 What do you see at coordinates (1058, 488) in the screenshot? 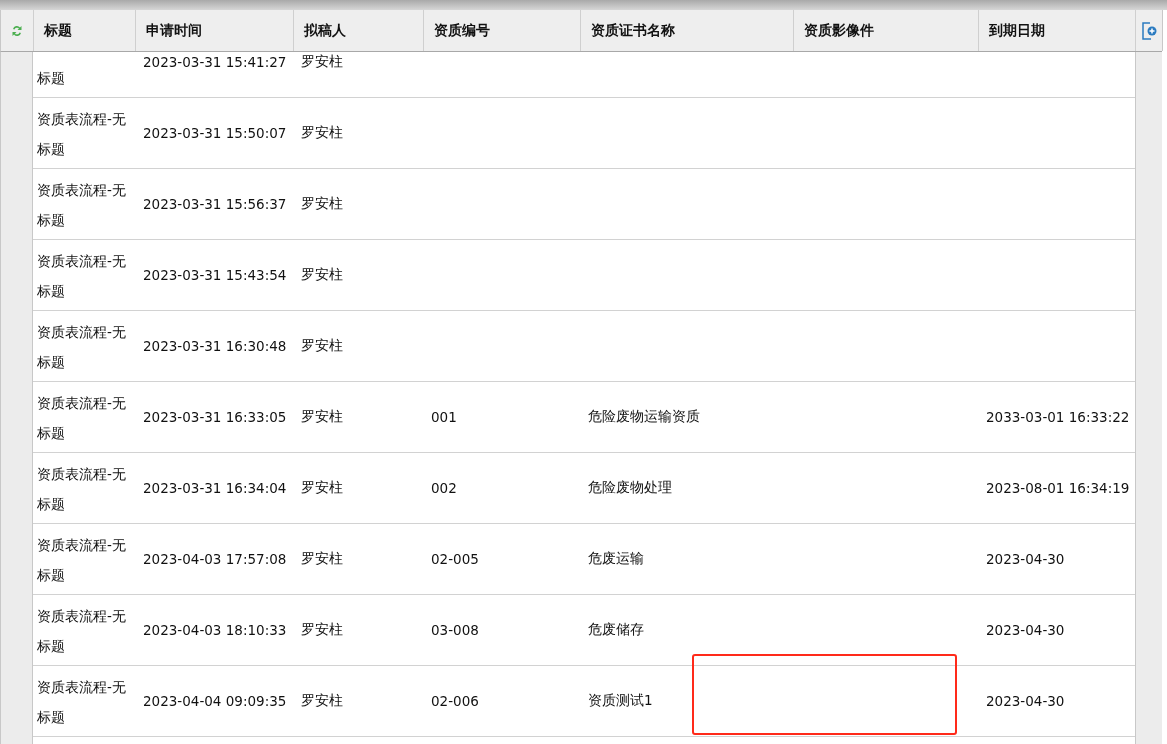
I see `expiry-date-cell: 2023-08-01 16:34:19` at bounding box center [1058, 488].